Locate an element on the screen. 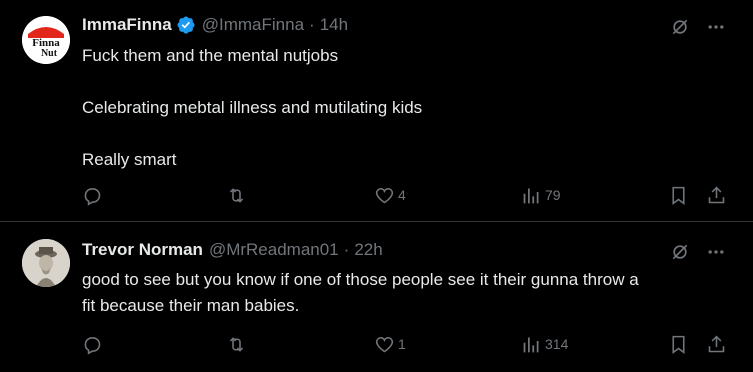 This screenshot has width=753, height=372. avatar is located at coordinates (46, 263).